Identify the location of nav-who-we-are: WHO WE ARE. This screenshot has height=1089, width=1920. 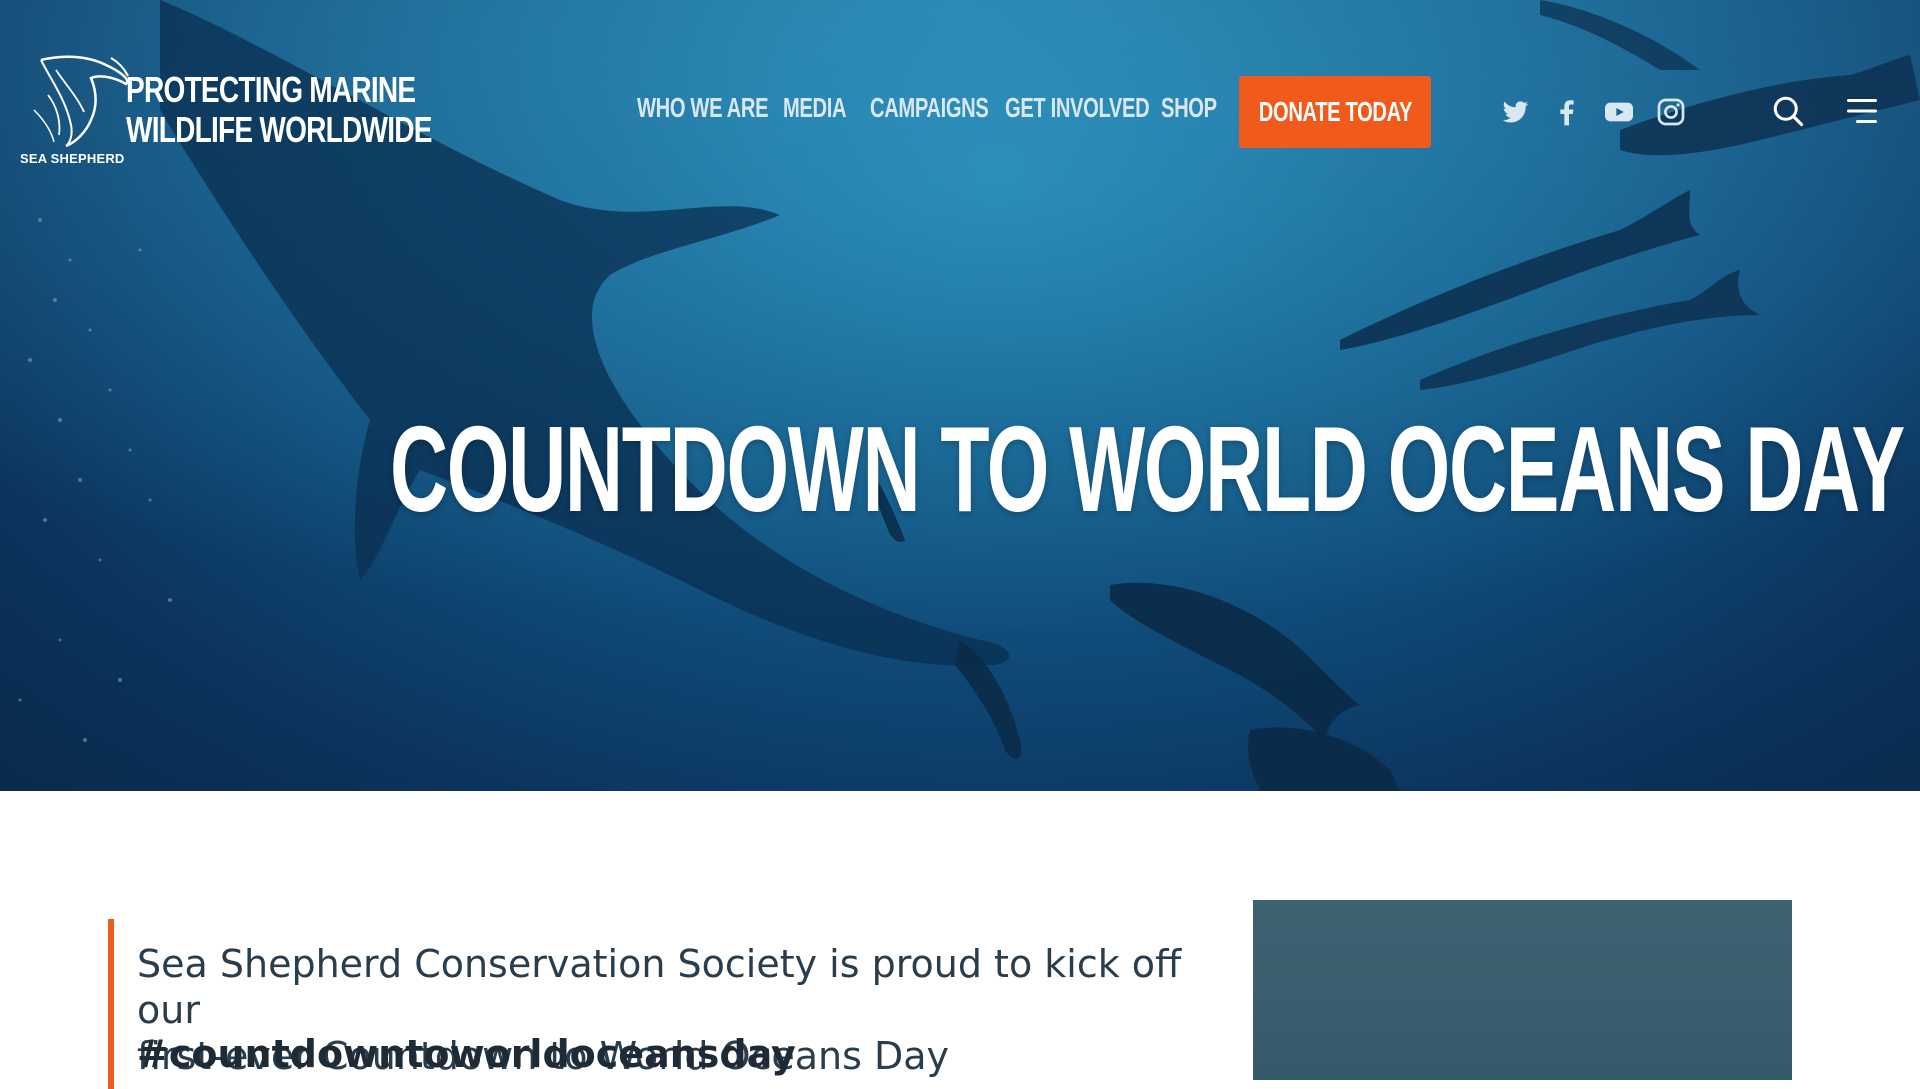
(703, 108).